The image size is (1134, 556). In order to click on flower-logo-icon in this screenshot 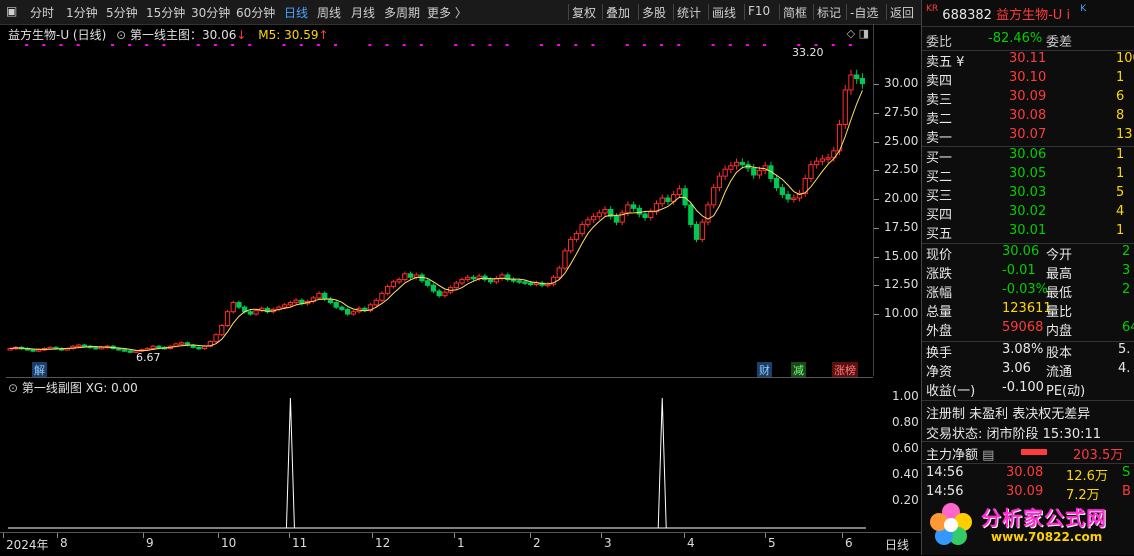, I will do `click(951, 524)`.